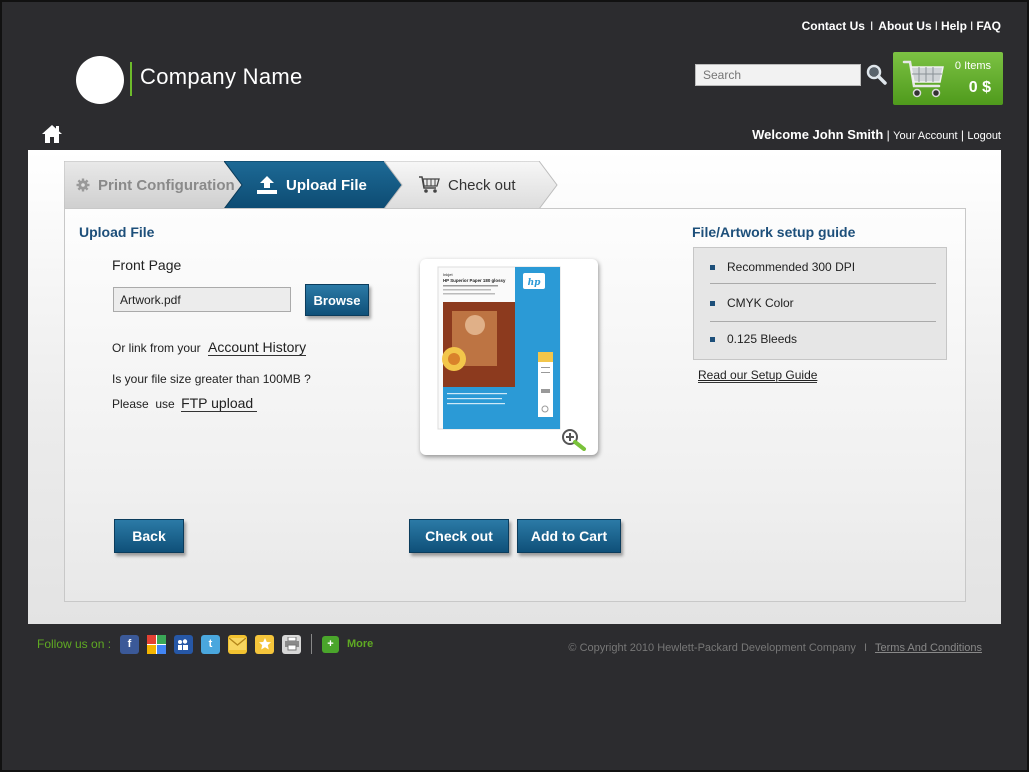  Describe the element at coordinates (221, 77) in the screenshot. I see `company-name: Company Name` at that location.